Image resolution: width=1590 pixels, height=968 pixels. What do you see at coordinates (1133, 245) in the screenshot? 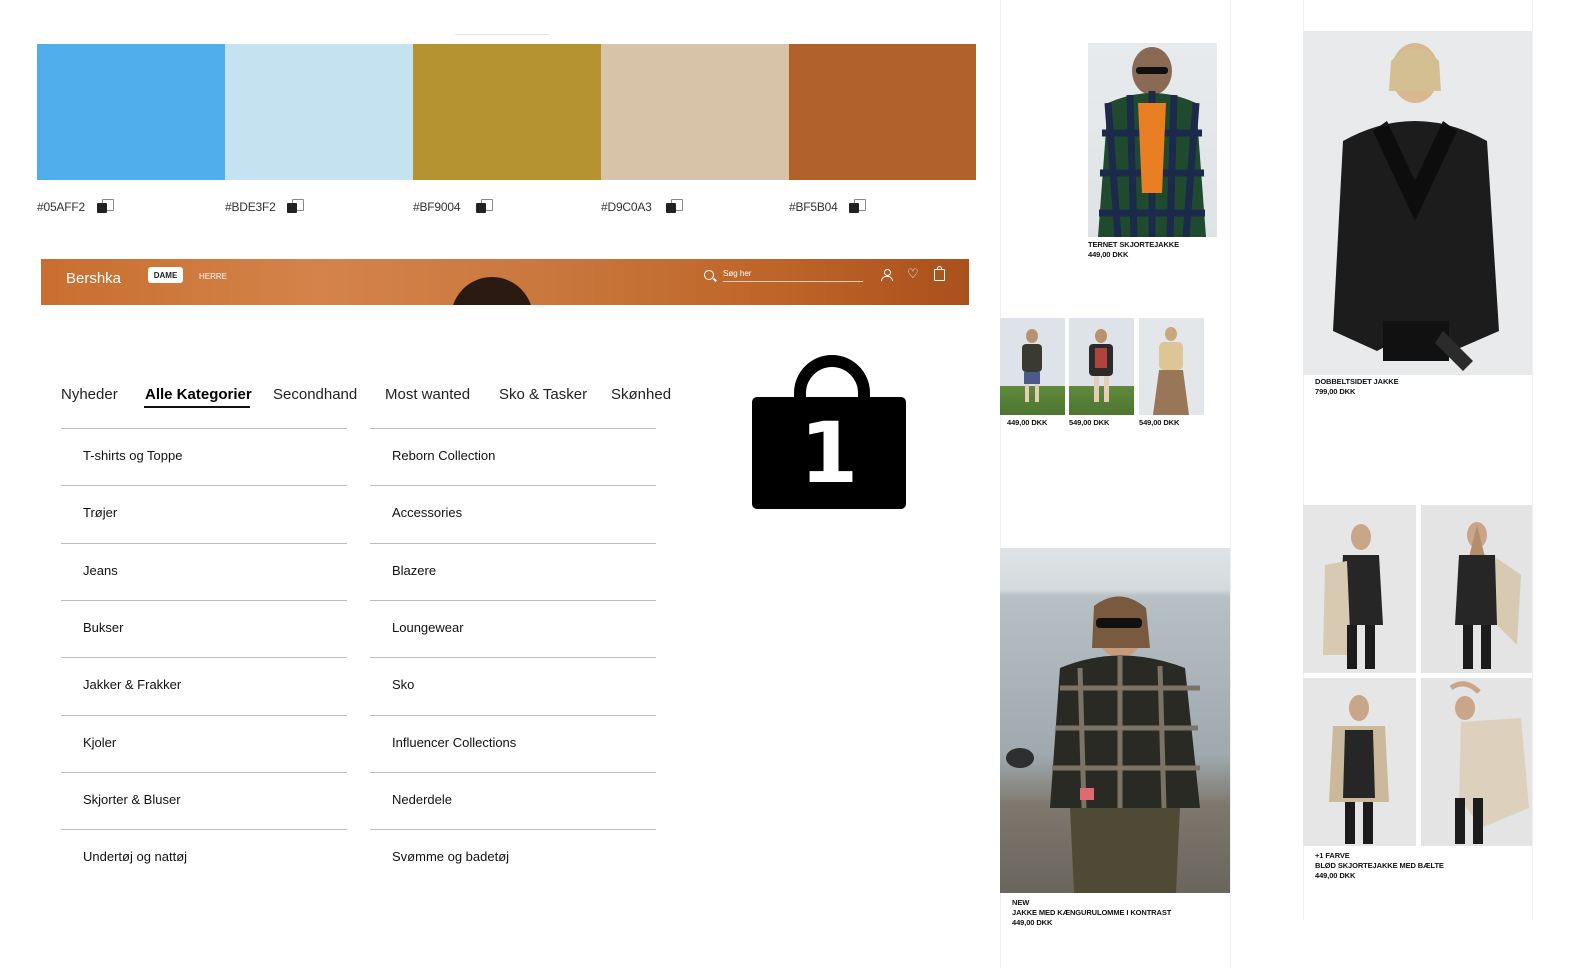
I see `product-name: TERNET SKJORTEJAKKE` at bounding box center [1133, 245].